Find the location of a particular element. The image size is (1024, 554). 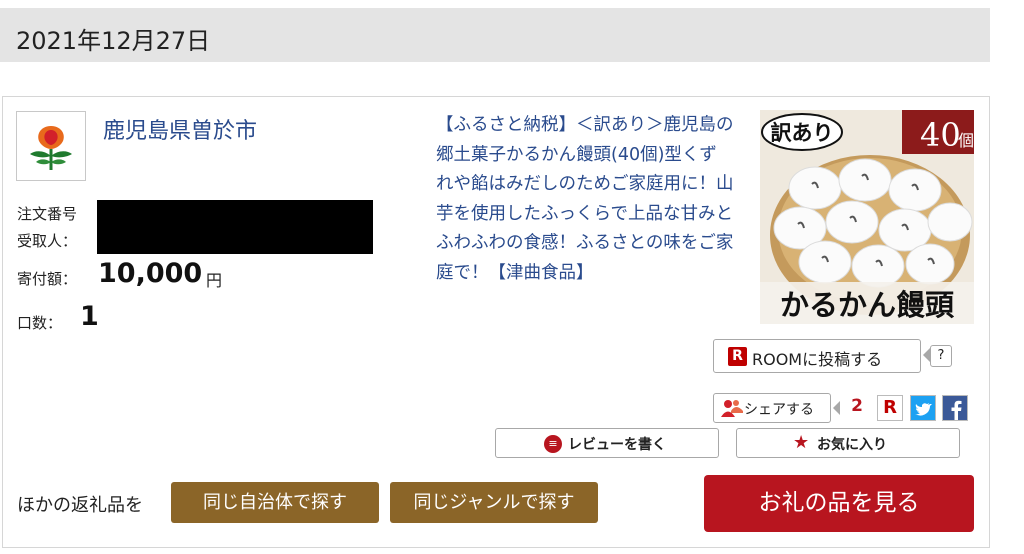

donation-unit: 円 is located at coordinates (214, 280).